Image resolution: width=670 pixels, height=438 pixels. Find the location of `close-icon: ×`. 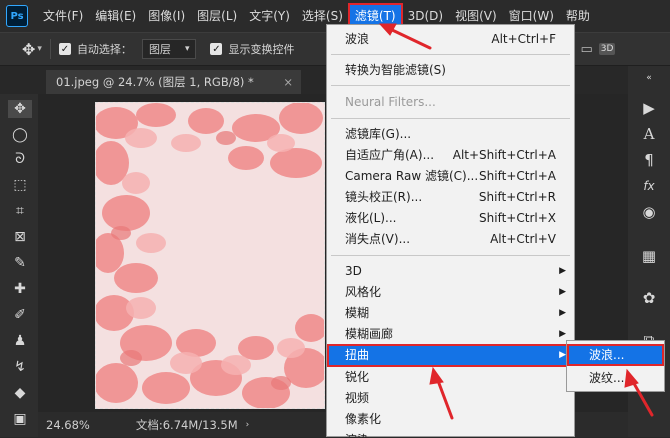

close-icon: × is located at coordinates (288, 82).